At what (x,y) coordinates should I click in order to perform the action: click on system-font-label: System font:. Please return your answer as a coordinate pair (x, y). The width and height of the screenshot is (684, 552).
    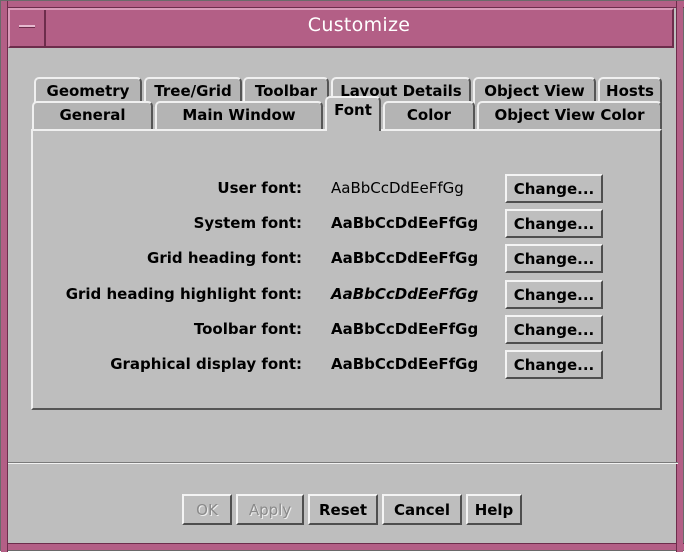
    Looking at the image, I should click on (247, 223).